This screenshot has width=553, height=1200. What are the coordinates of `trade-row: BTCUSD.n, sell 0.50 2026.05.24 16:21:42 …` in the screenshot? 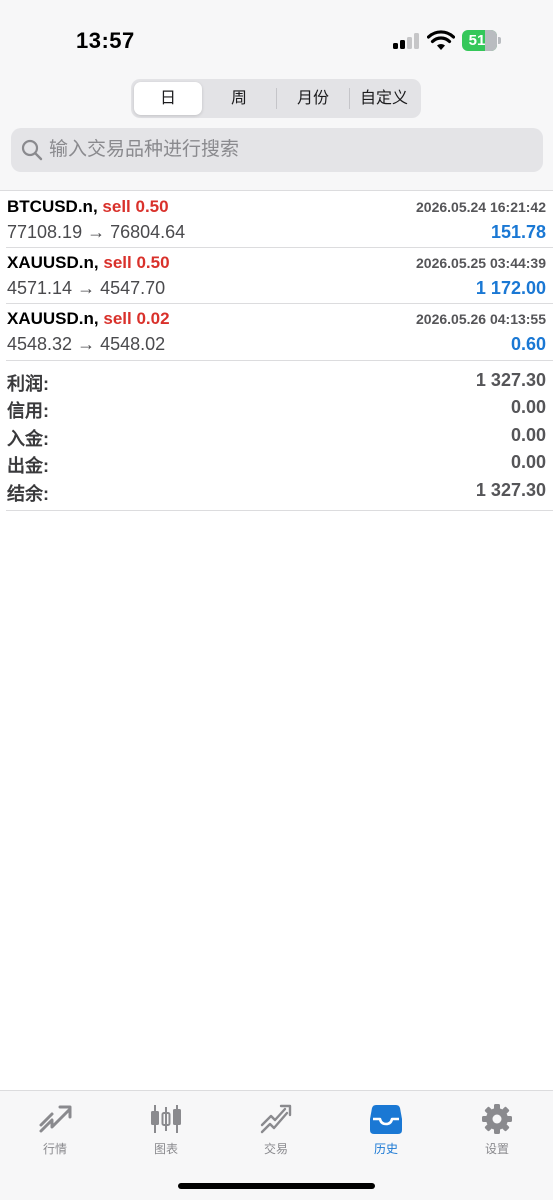 It's located at (276, 220).